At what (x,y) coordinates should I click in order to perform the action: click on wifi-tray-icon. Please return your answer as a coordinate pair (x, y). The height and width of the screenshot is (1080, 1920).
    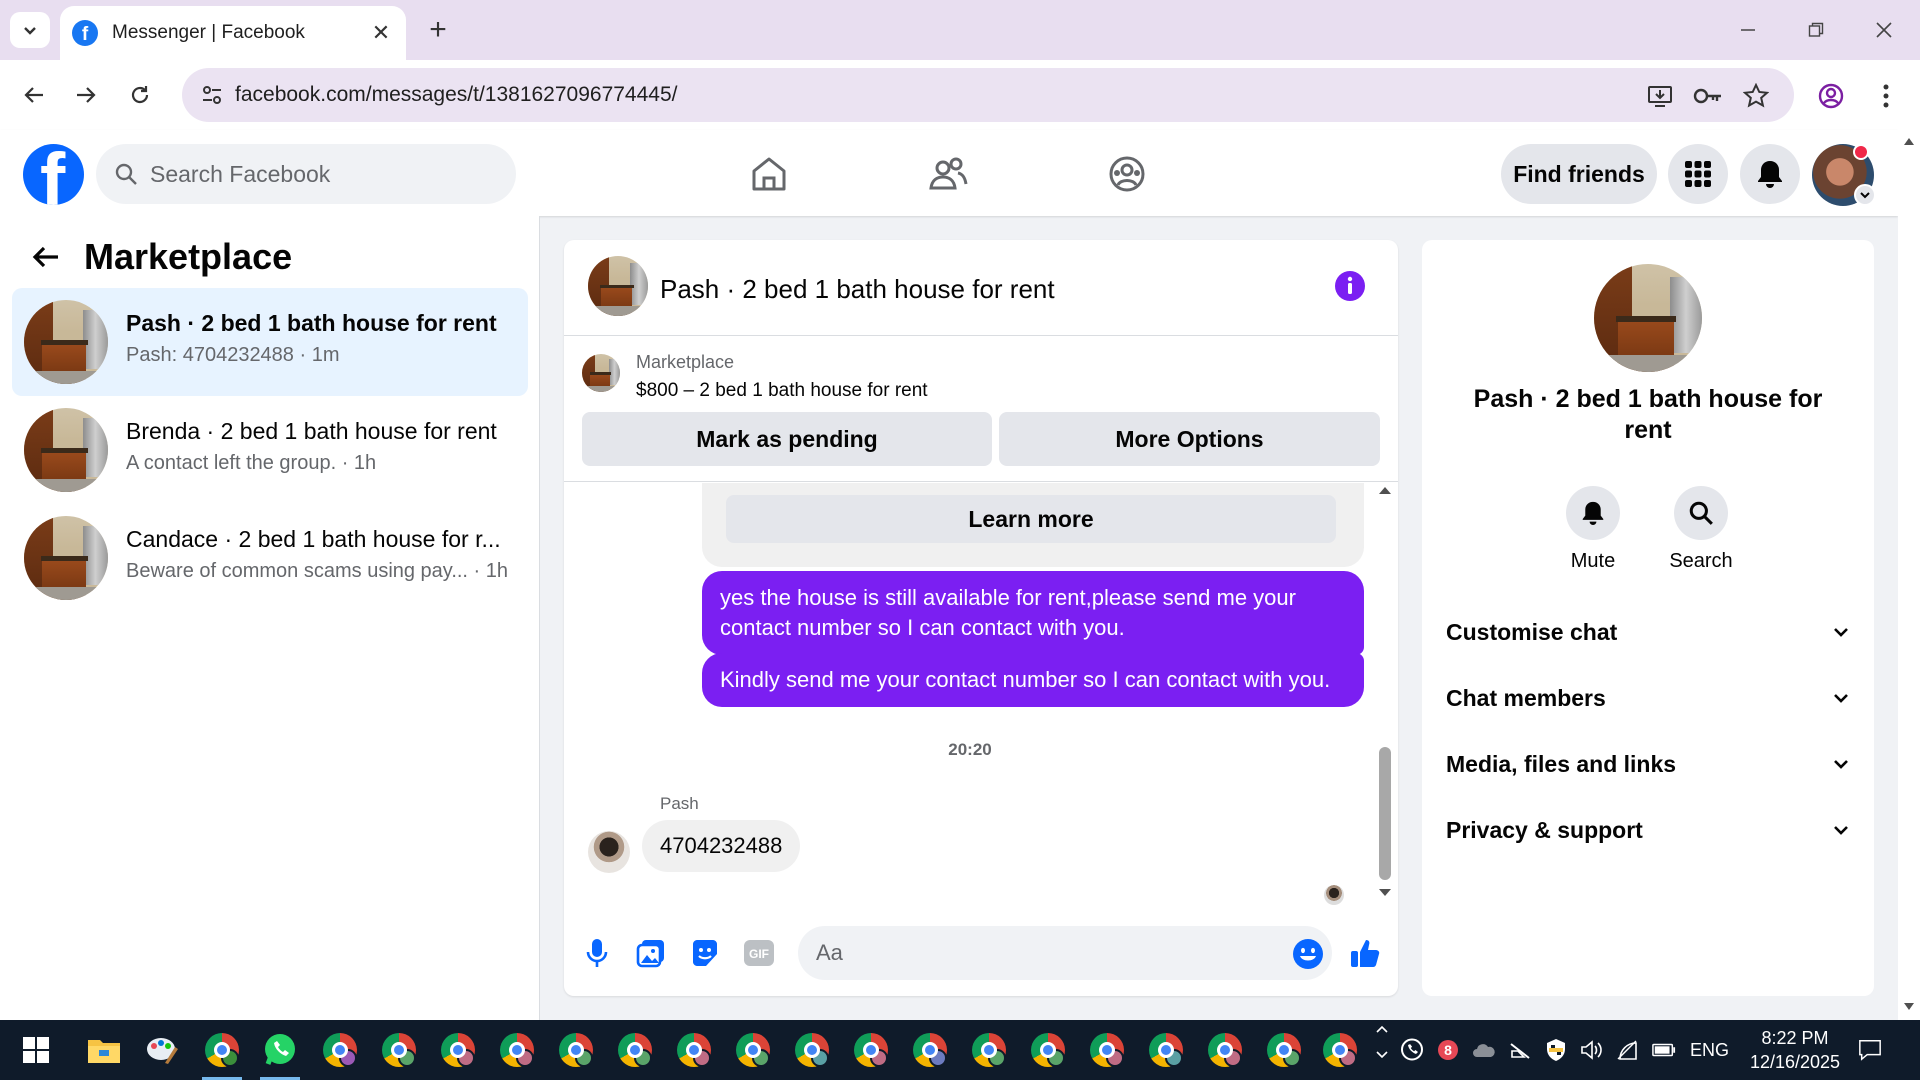
    Looking at the image, I should click on (1628, 1050).